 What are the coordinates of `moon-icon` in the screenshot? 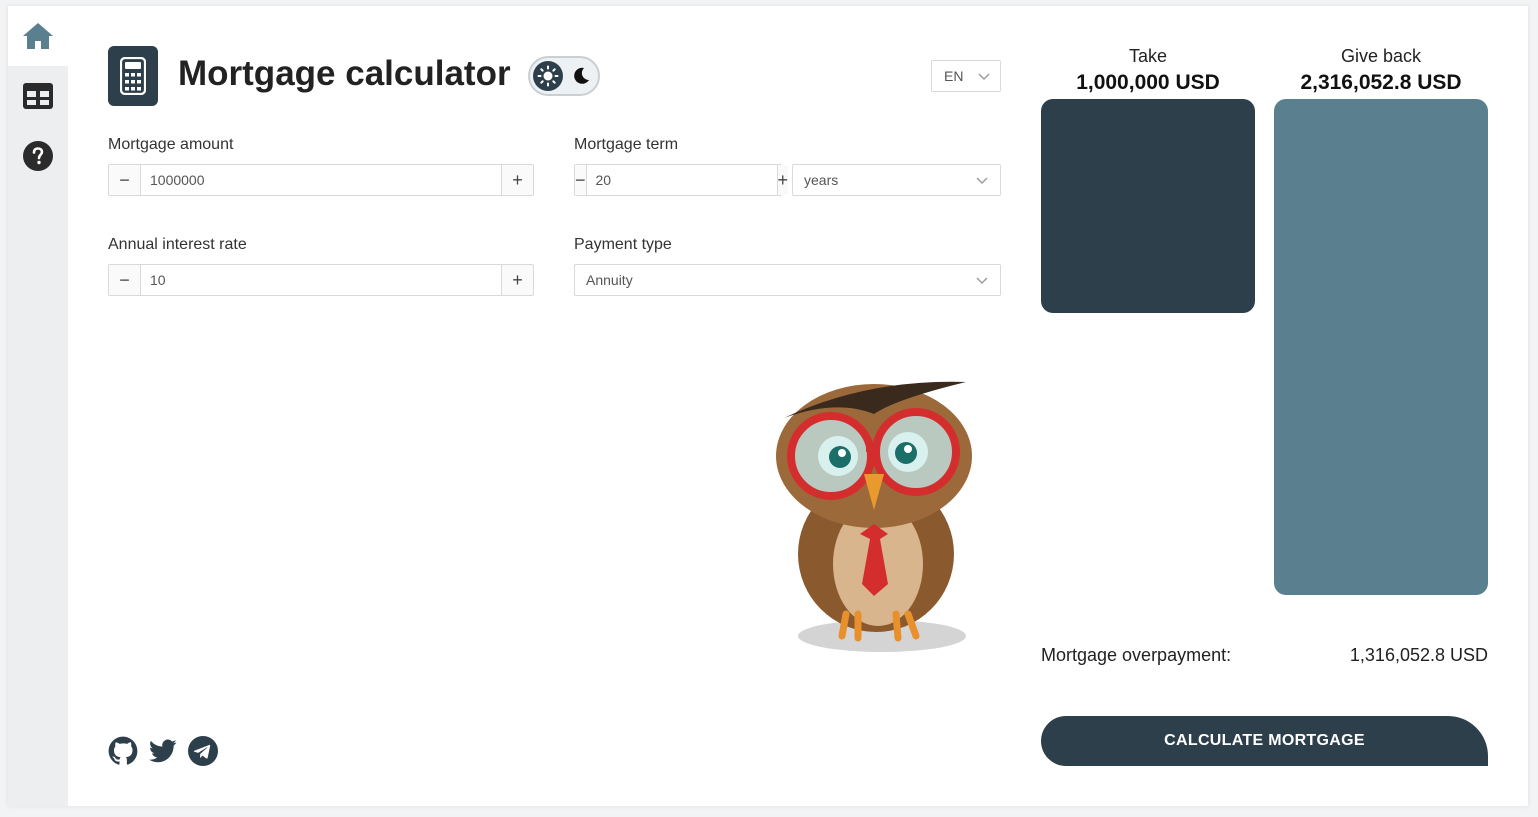 It's located at (581, 76).